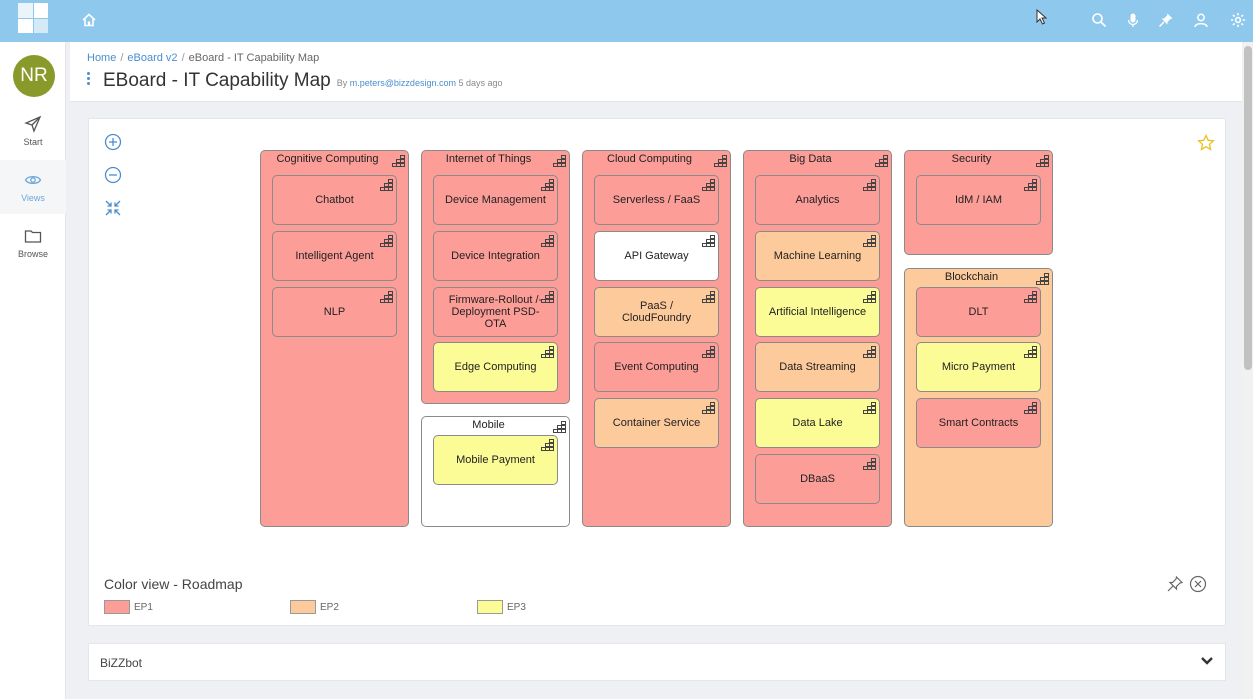 The height and width of the screenshot is (699, 1253). I want to click on group-title: Cognitive Computing, so click(327, 159).